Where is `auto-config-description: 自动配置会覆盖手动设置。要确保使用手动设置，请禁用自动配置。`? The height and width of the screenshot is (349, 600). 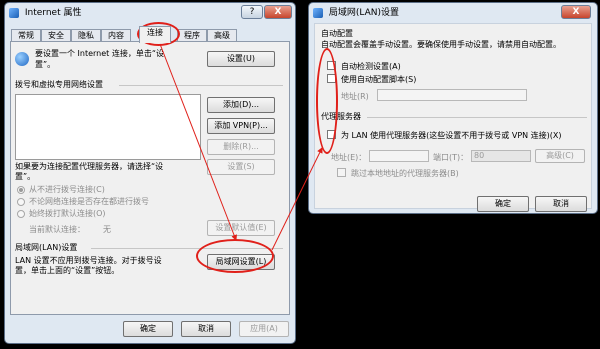
auto-config-description: 自动配置会覆盖手动设置。要确保使用手动设置，请禁用自动配置。 is located at coordinates (441, 44).